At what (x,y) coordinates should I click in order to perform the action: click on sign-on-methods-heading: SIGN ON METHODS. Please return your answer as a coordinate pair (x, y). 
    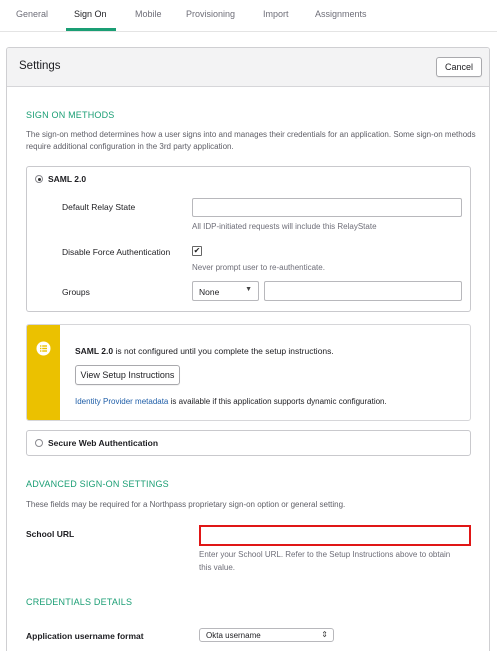
    Looking at the image, I should click on (70, 115).